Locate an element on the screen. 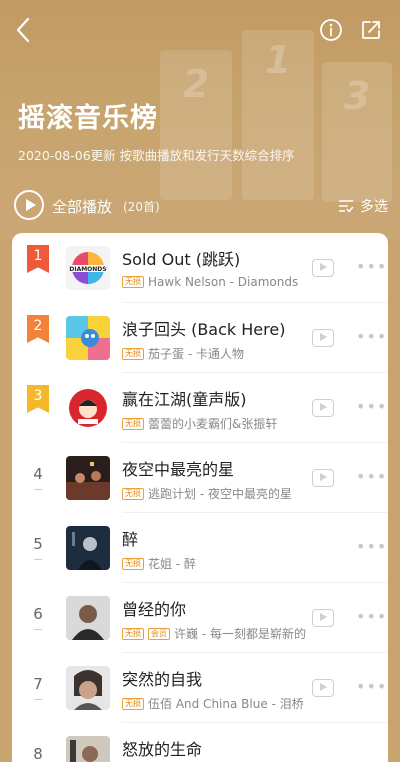 Image resolution: width=400 pixels, height=762 pixels. page-title: 摇滚音乐榜 is located at coordinates (88, 118).